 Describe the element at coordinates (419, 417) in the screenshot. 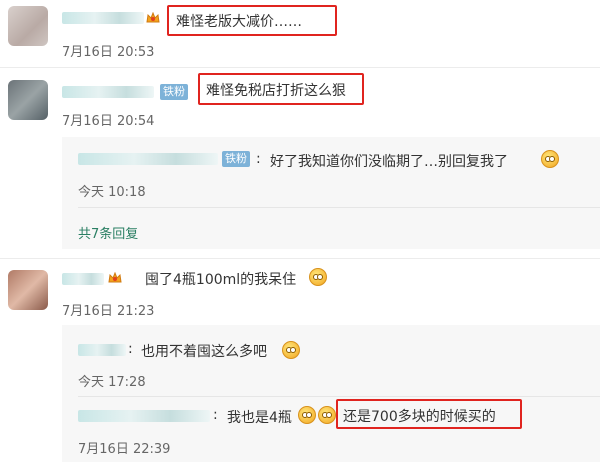

I see `reply-text: 还是700多块的时候买的` at that location.